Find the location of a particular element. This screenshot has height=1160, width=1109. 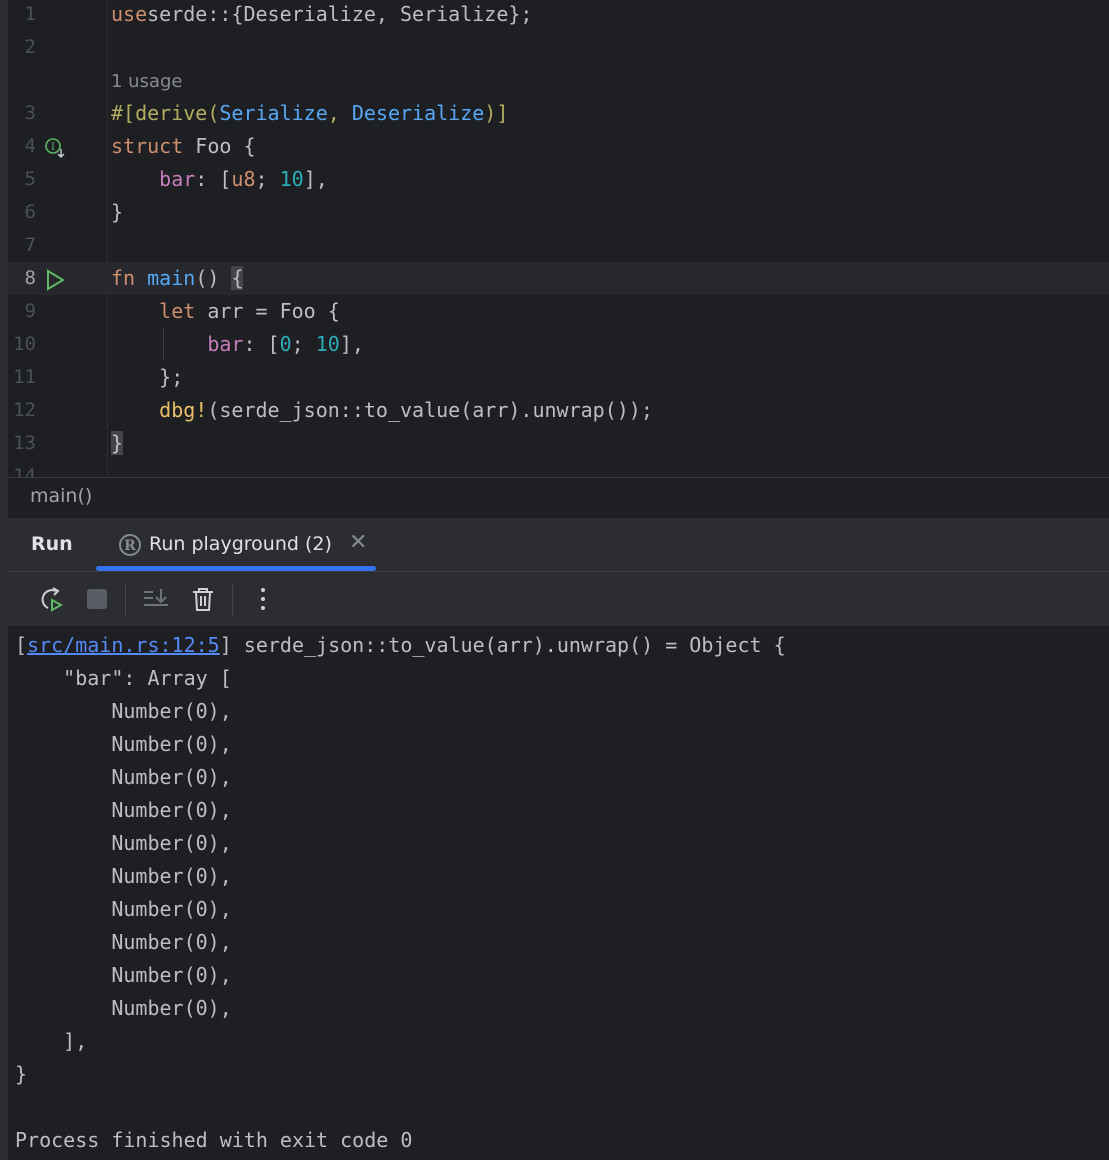

code-token: use is located at coordinates (129, 14).